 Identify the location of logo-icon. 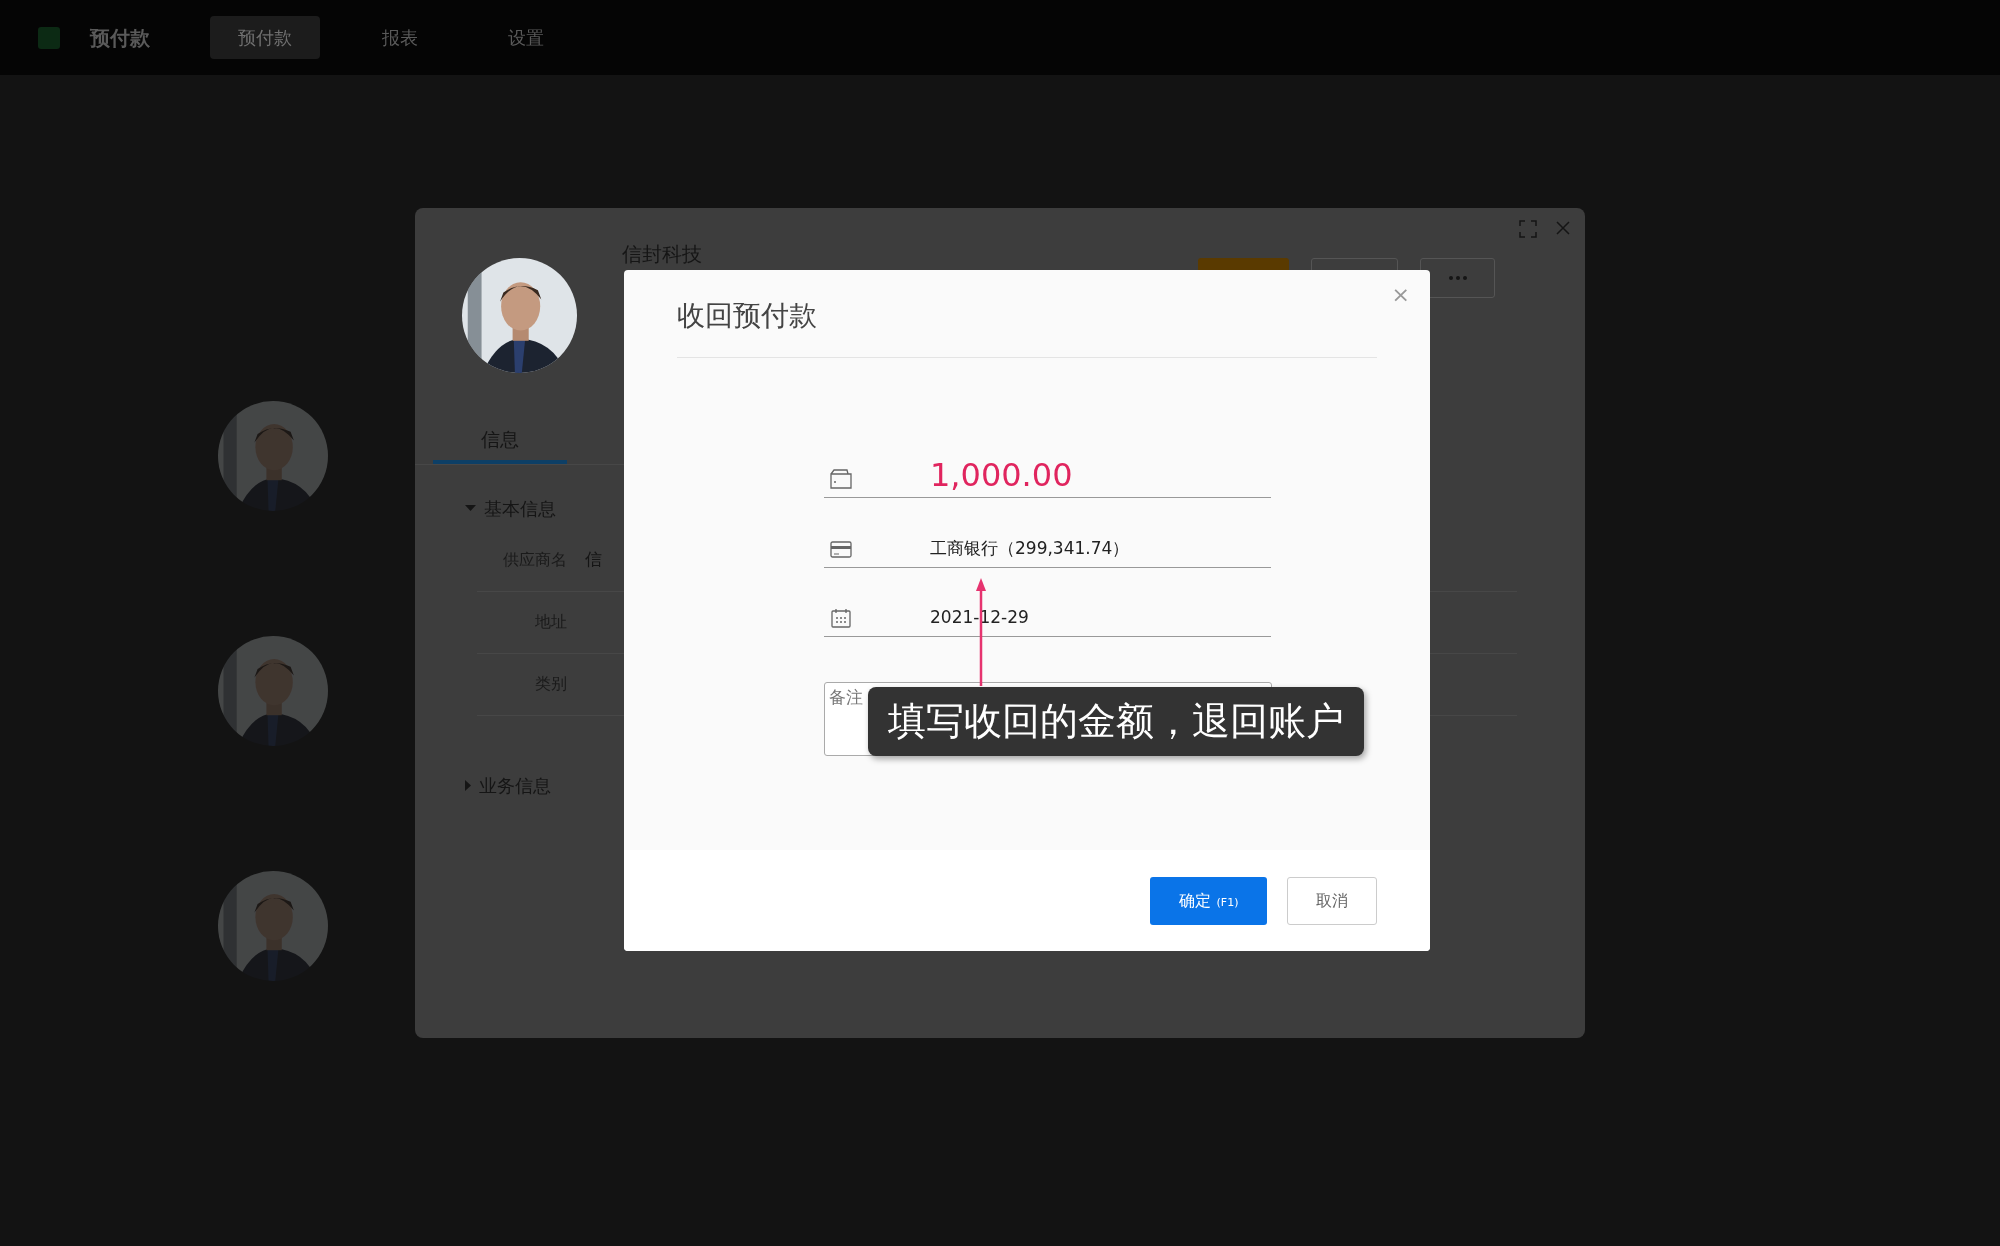
(49, 37).